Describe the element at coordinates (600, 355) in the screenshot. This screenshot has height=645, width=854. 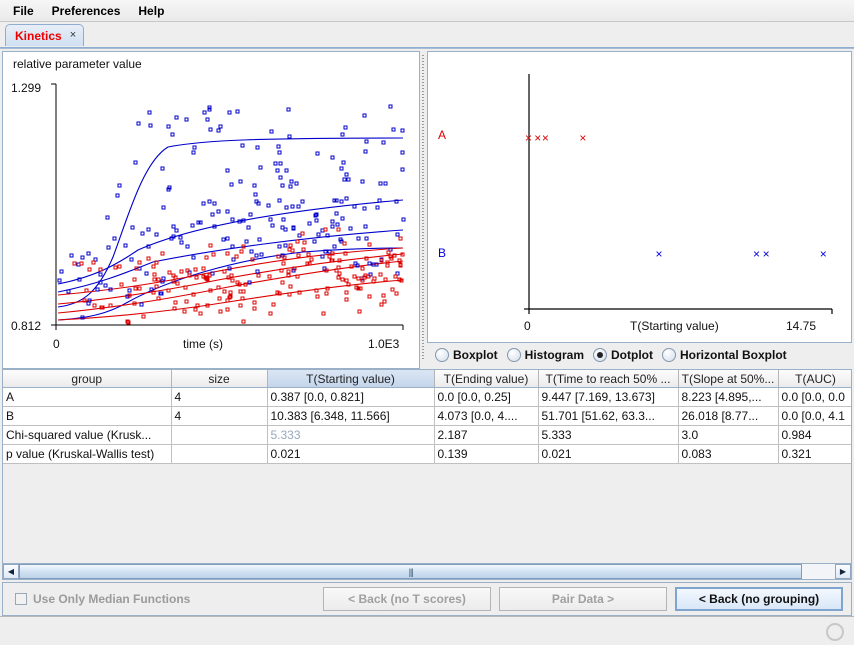
I see `radio-dotplot-indicator` at that location.